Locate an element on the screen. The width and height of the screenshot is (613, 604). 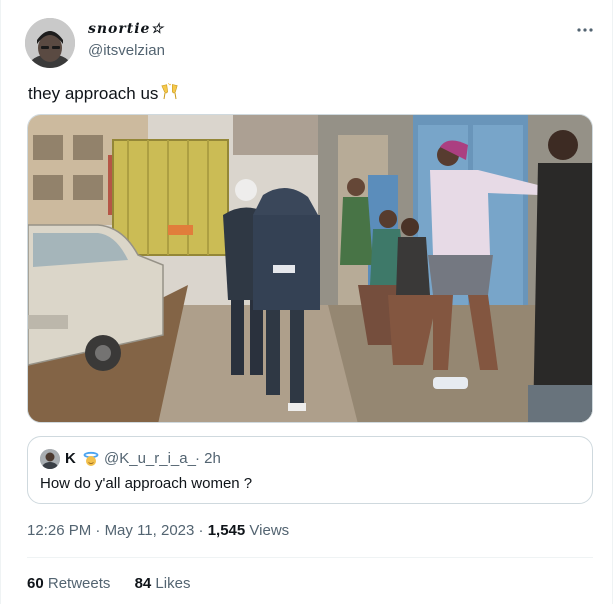
clinking-glasses-icon is located at coordinates (170, 94).